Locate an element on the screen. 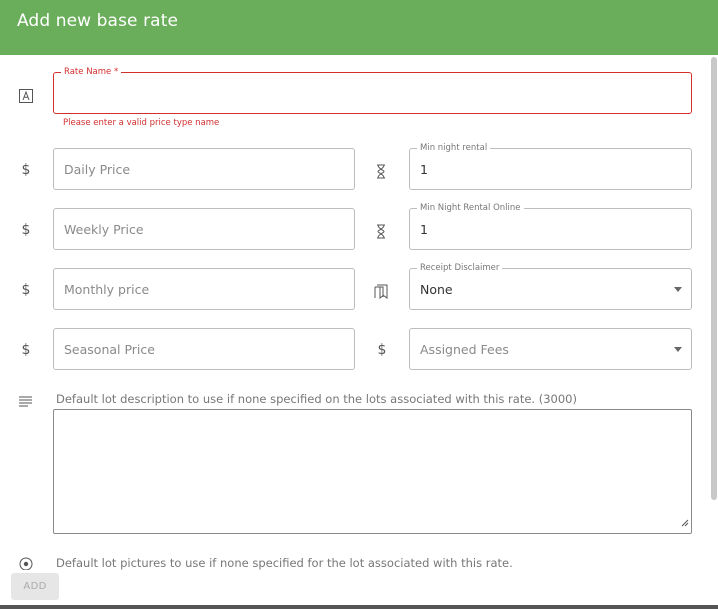  receipt-disclaimer-label: Receipt Disclaimer is located at coordinates (460, 268).